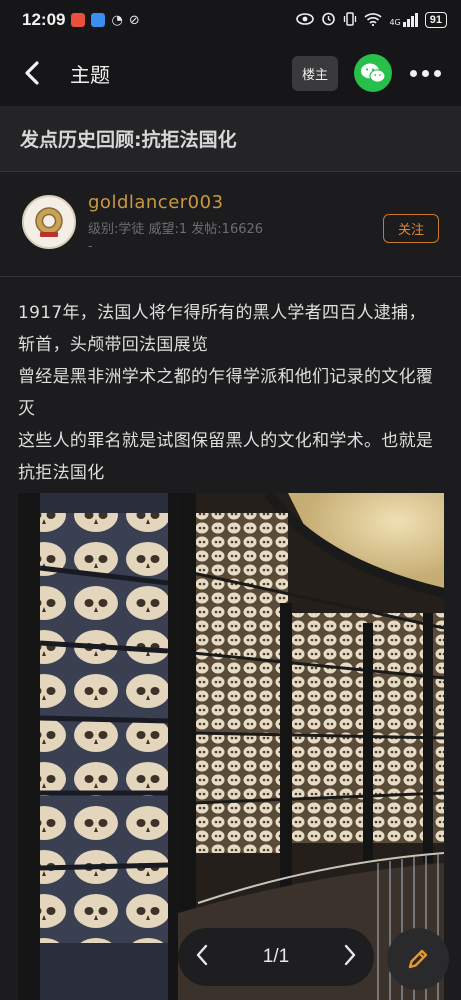 This screenshot has height=1000, width=461. I want to click on vibrate-icon, so click(350, 20).